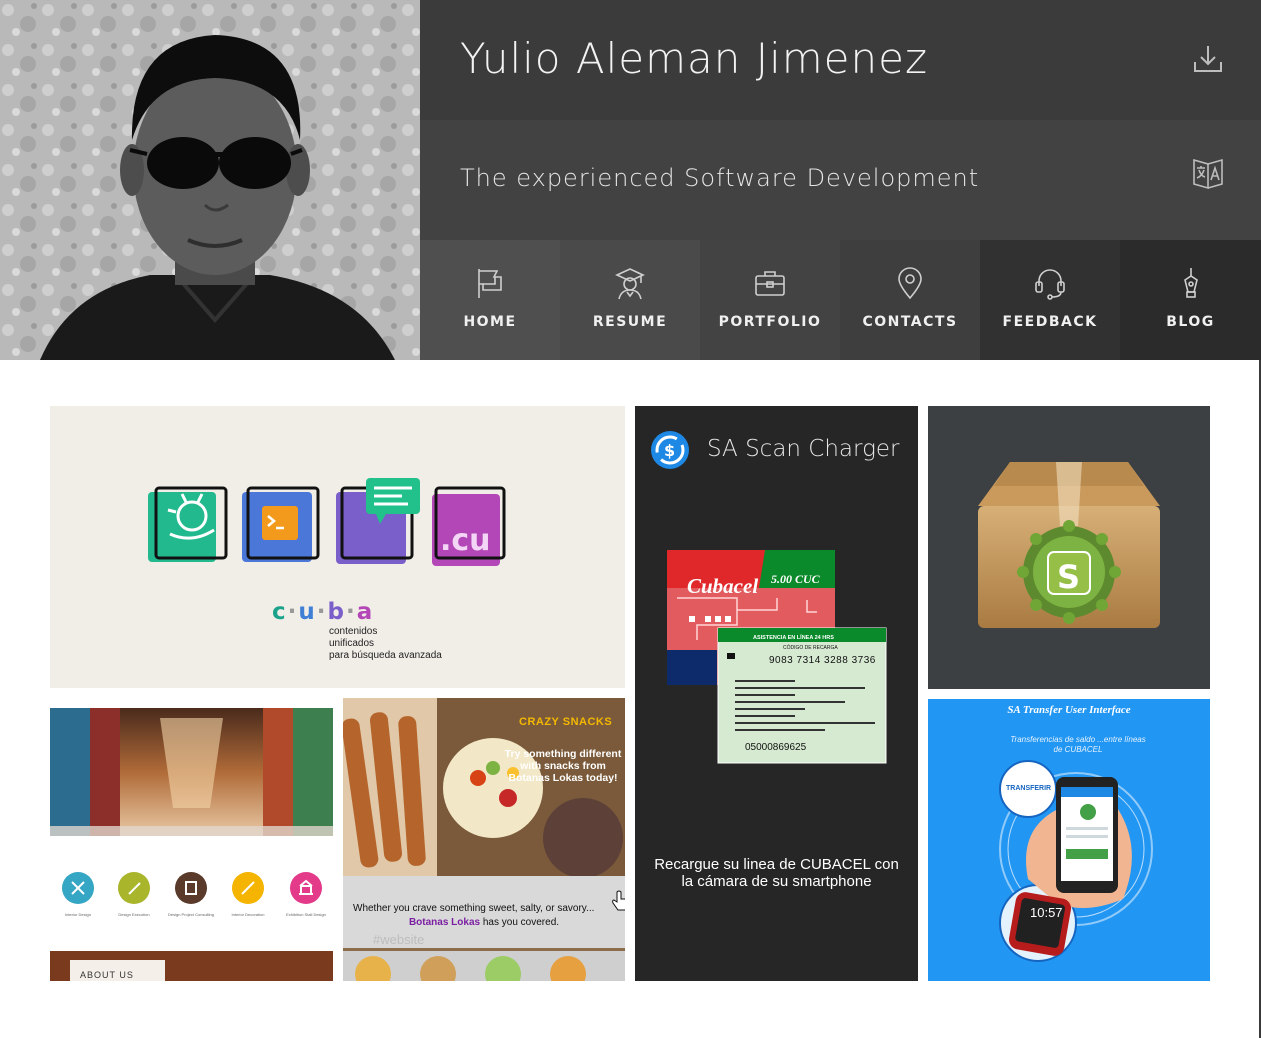 The width and height of the screenshot is (1261, 1038). What do you see at coordinates (323, 612) in the screenshot?
I see `cuba-wordmark: c·u·b·a` at bounding box center [323, 612].